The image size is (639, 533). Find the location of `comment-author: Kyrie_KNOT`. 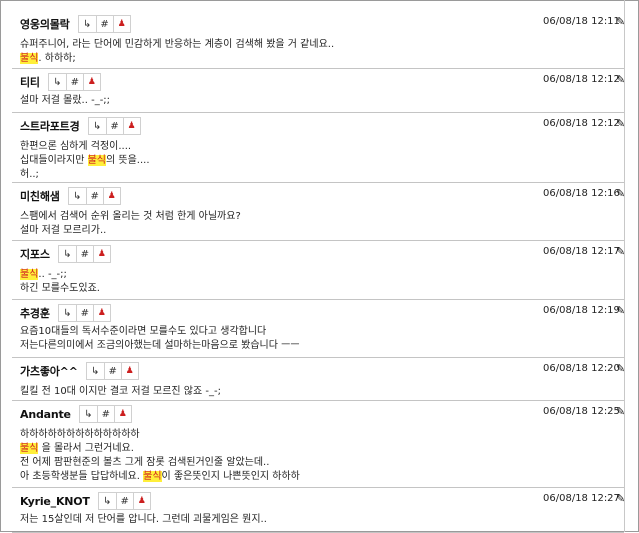

comment-author: Kyrie_KNOT is located at coordinates (55, 501).